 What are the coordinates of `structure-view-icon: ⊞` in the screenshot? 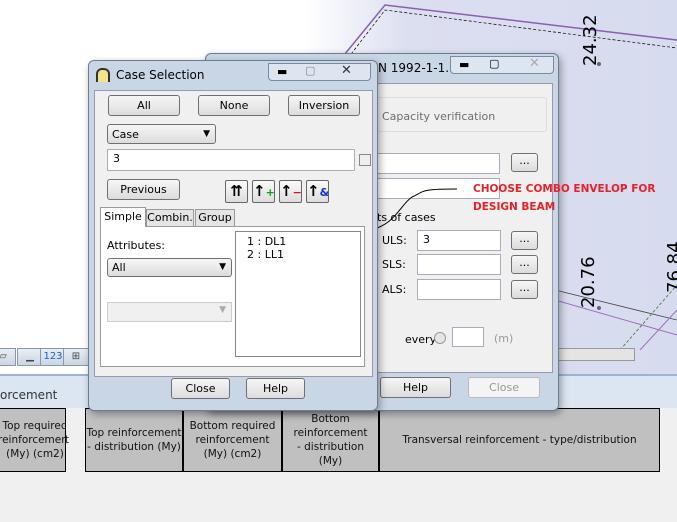 It's located at (76, 357).